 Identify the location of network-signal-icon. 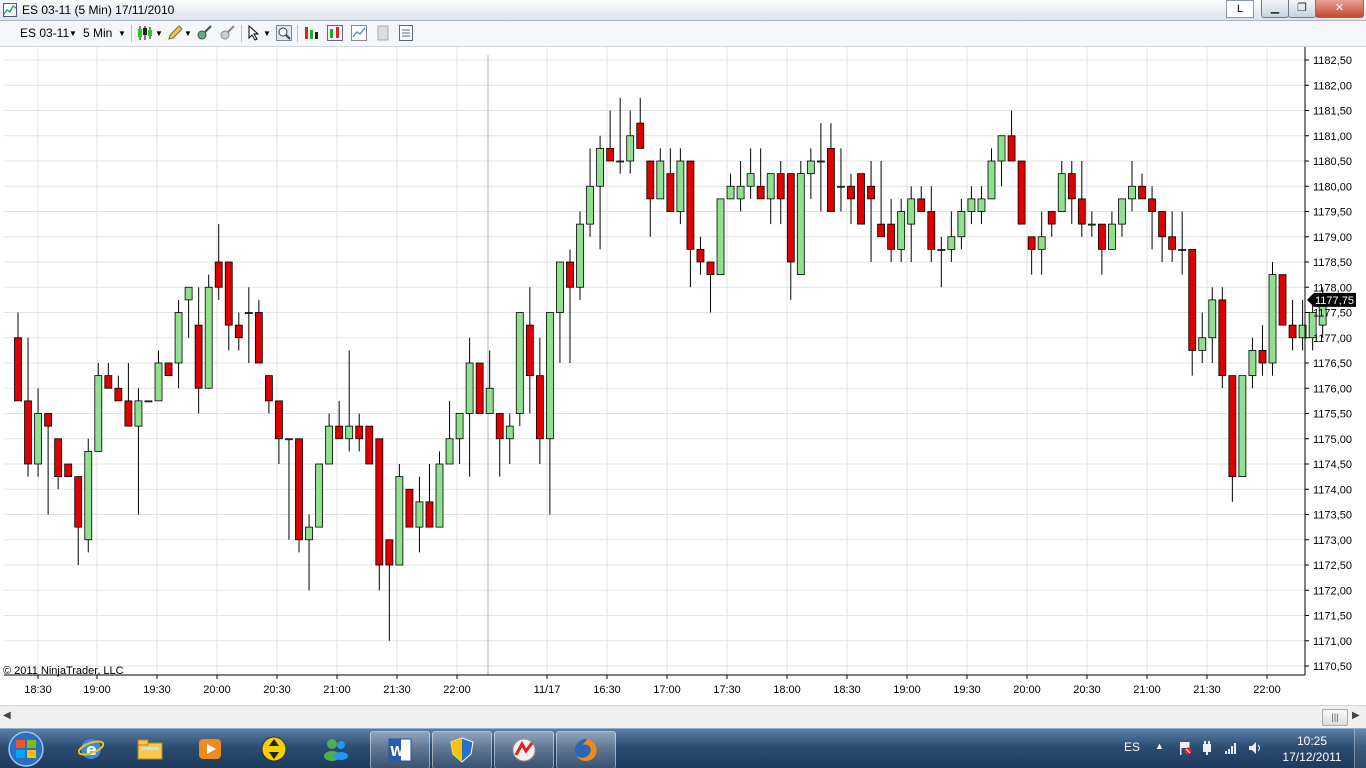
(1231, 748).